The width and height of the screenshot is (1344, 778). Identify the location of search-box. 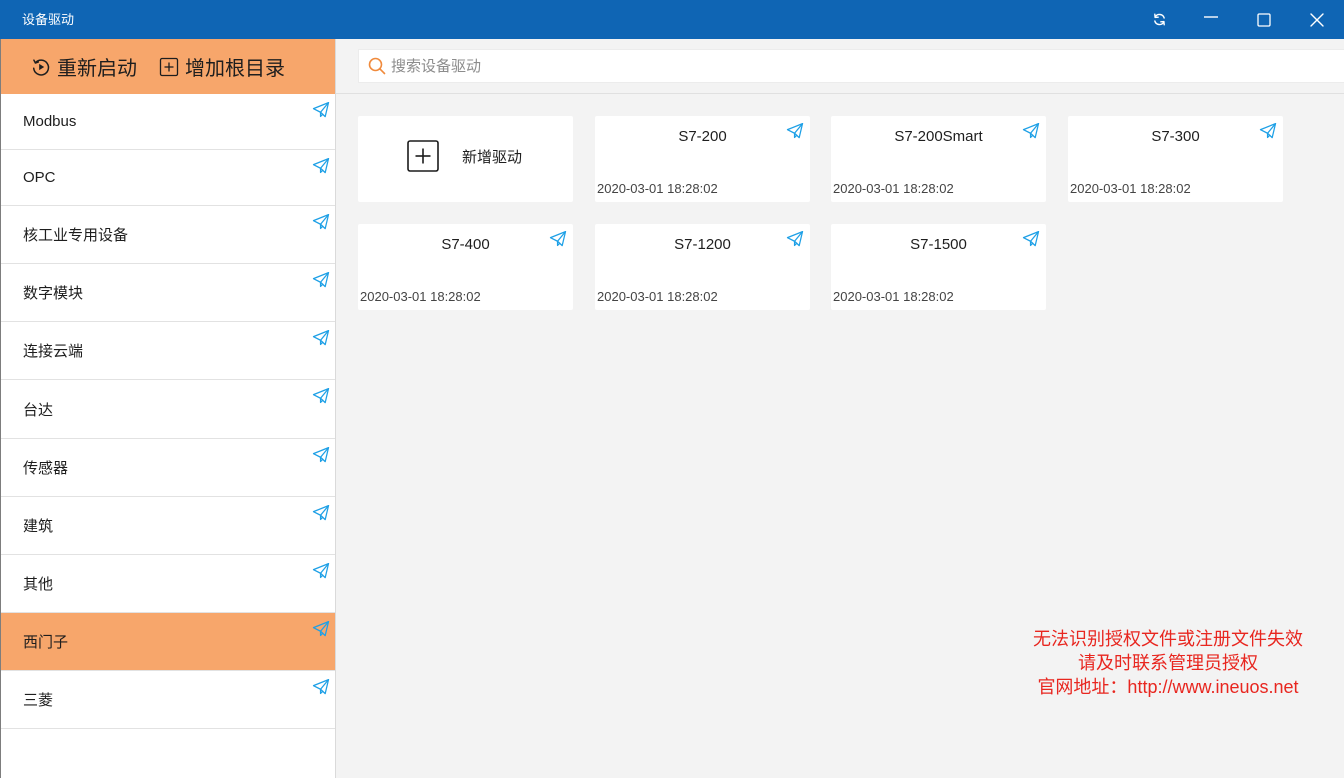
(851, 66).